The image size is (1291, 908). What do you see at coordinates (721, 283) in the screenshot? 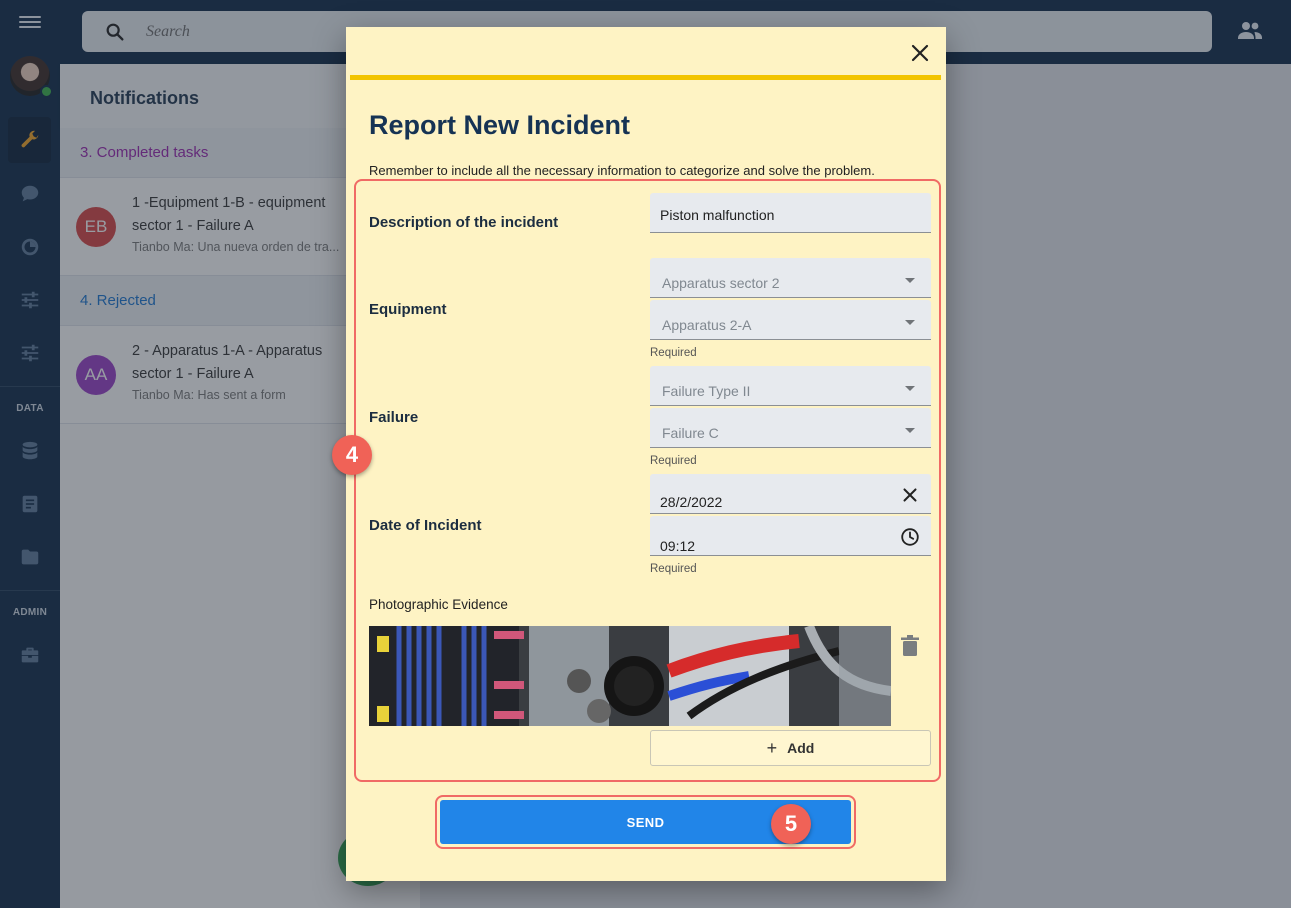
I see `select-value: Apparatus sector 2` at bounding box center [721, 283].